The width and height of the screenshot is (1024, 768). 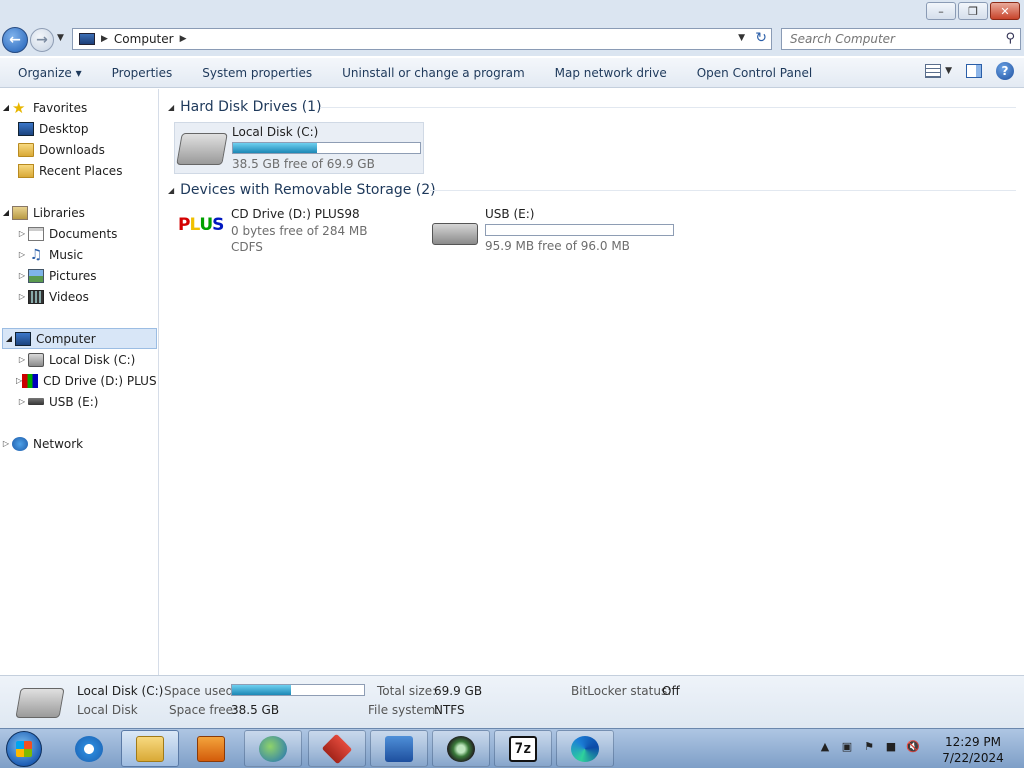 I want to click on nav-label: Local Disk (C:), so click(x=92, y=359).